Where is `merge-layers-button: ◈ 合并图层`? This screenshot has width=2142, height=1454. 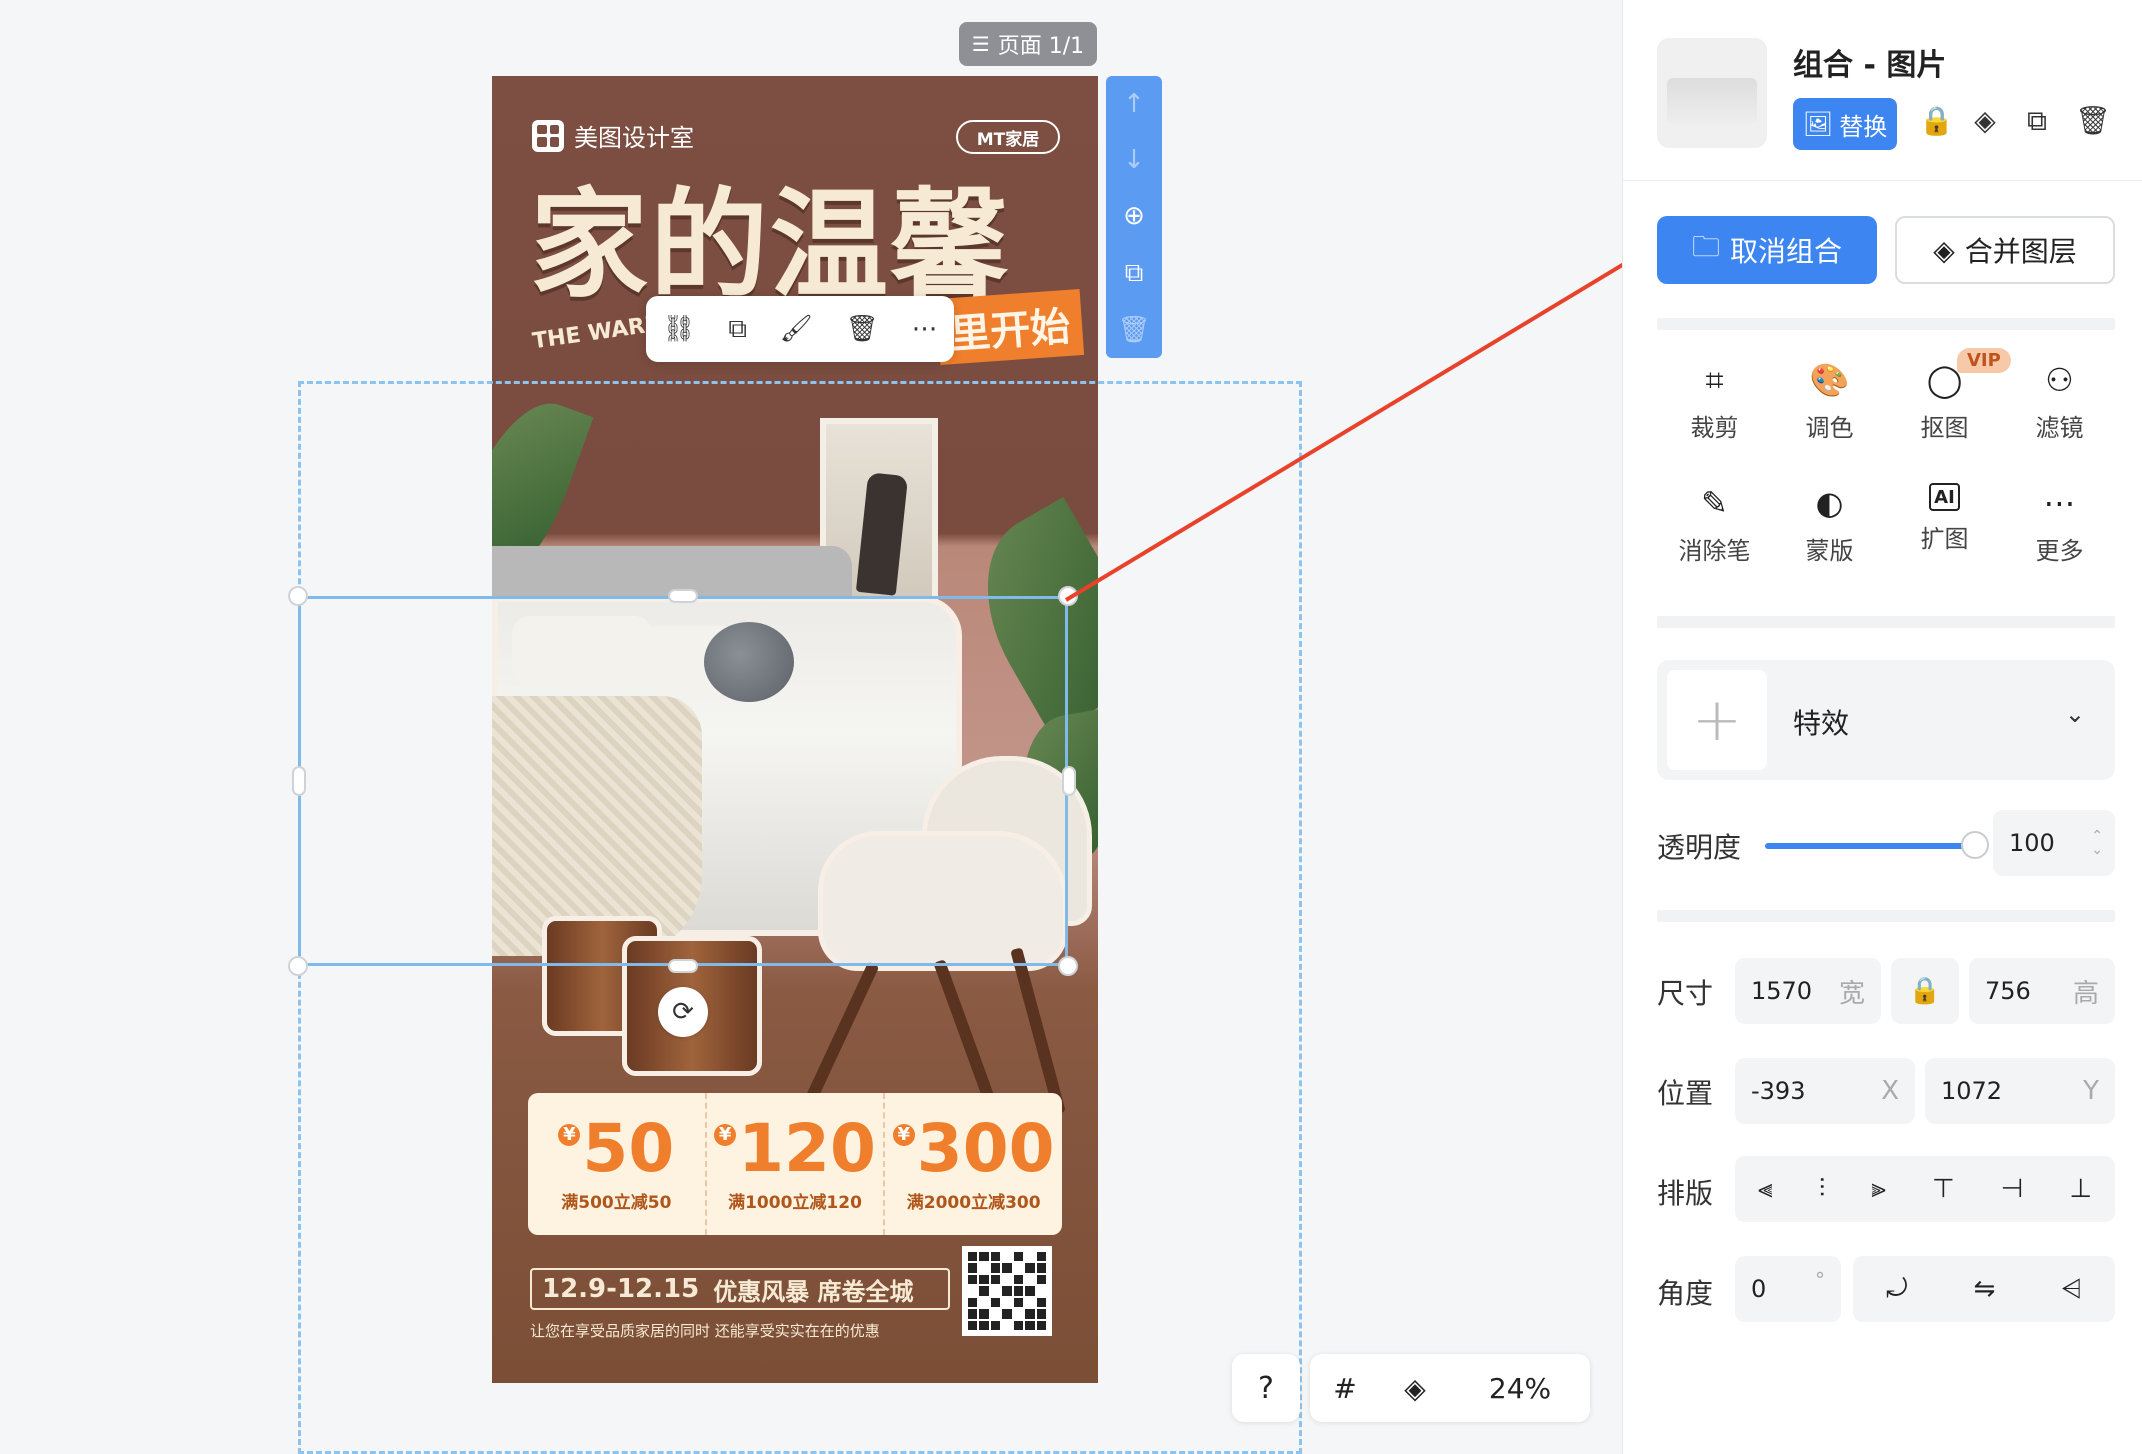
merge-layers-button: ◈ 合并图层 is located at coordinates (2005, 250).